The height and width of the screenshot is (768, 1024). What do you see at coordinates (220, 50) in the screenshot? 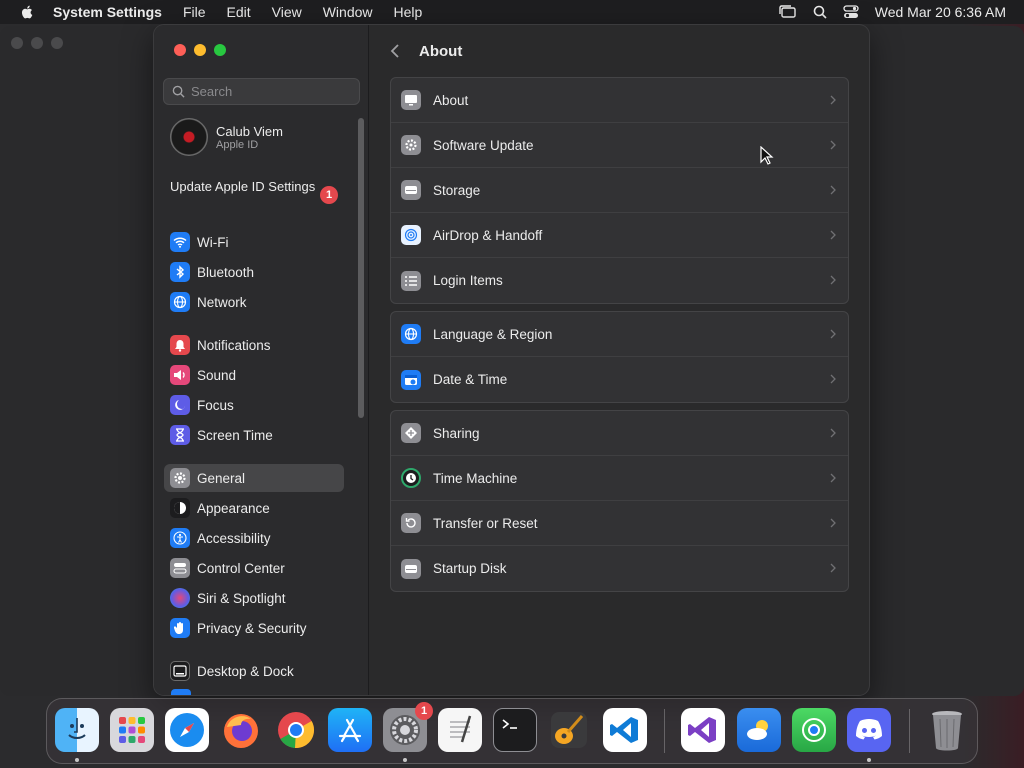
I see `zoom-button` at bounding box center [220, 50].